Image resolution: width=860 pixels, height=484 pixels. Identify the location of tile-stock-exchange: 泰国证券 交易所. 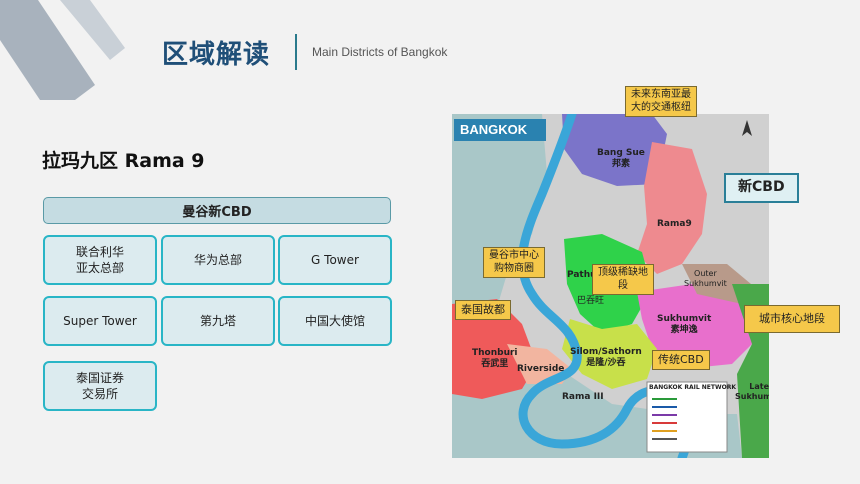
(100, 386).